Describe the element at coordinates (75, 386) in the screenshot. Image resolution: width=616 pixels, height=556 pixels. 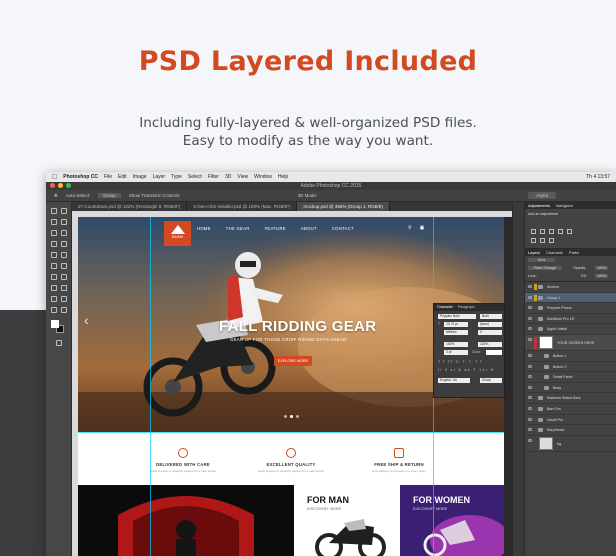
I see `ruler-left` at that location.